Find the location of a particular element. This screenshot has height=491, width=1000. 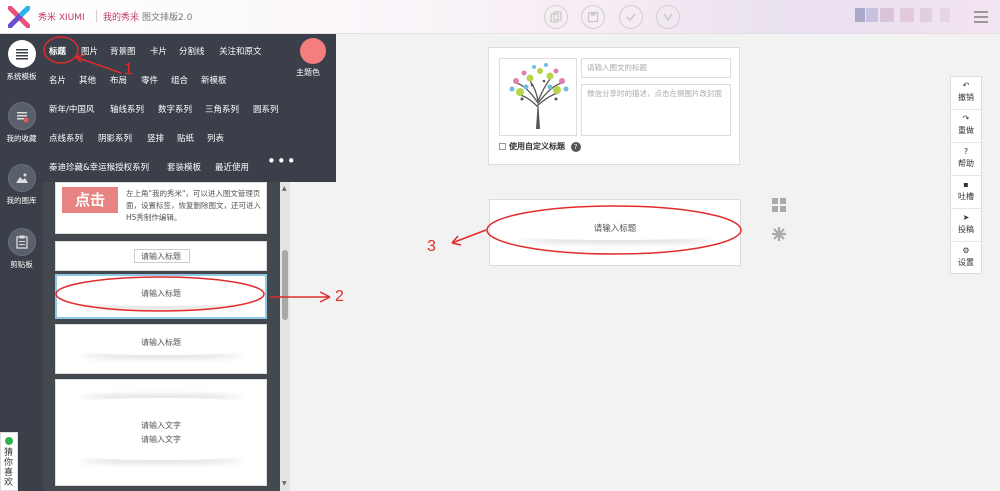

sidebar-item-my-gallery: 我的图库 is located at coordinates (21, 185).